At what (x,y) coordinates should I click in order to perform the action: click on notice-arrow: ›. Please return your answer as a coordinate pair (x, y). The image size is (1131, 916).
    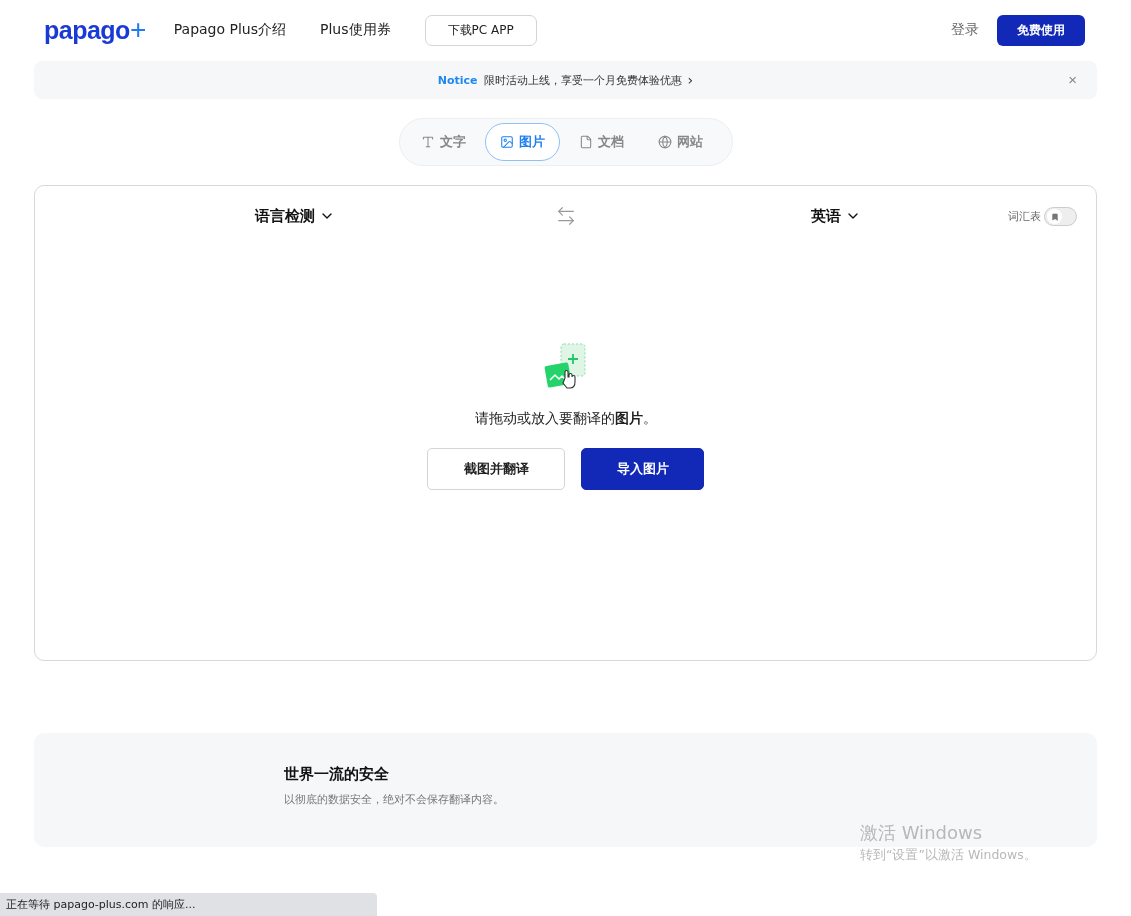
    Looking at the image, I should click on (690, 80).